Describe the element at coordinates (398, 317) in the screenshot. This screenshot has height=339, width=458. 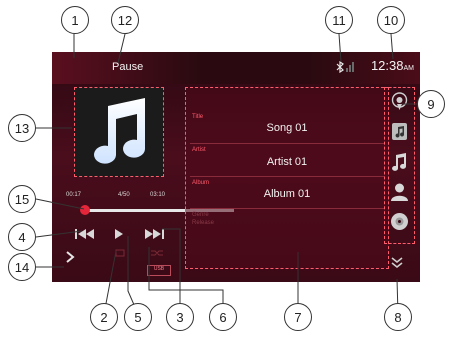
I see `callout-8: 8` at that location.